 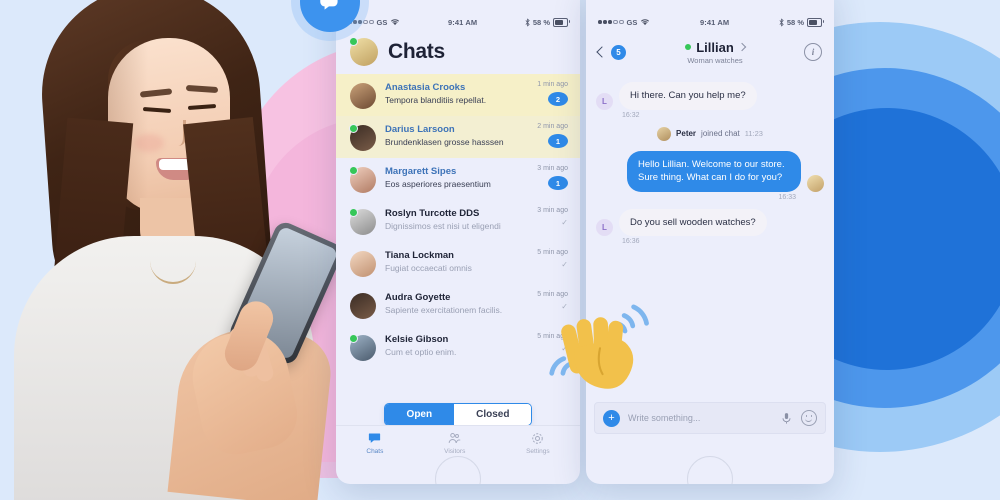 I want to click on tab-settings: Settings, so click(x=538, y=443).